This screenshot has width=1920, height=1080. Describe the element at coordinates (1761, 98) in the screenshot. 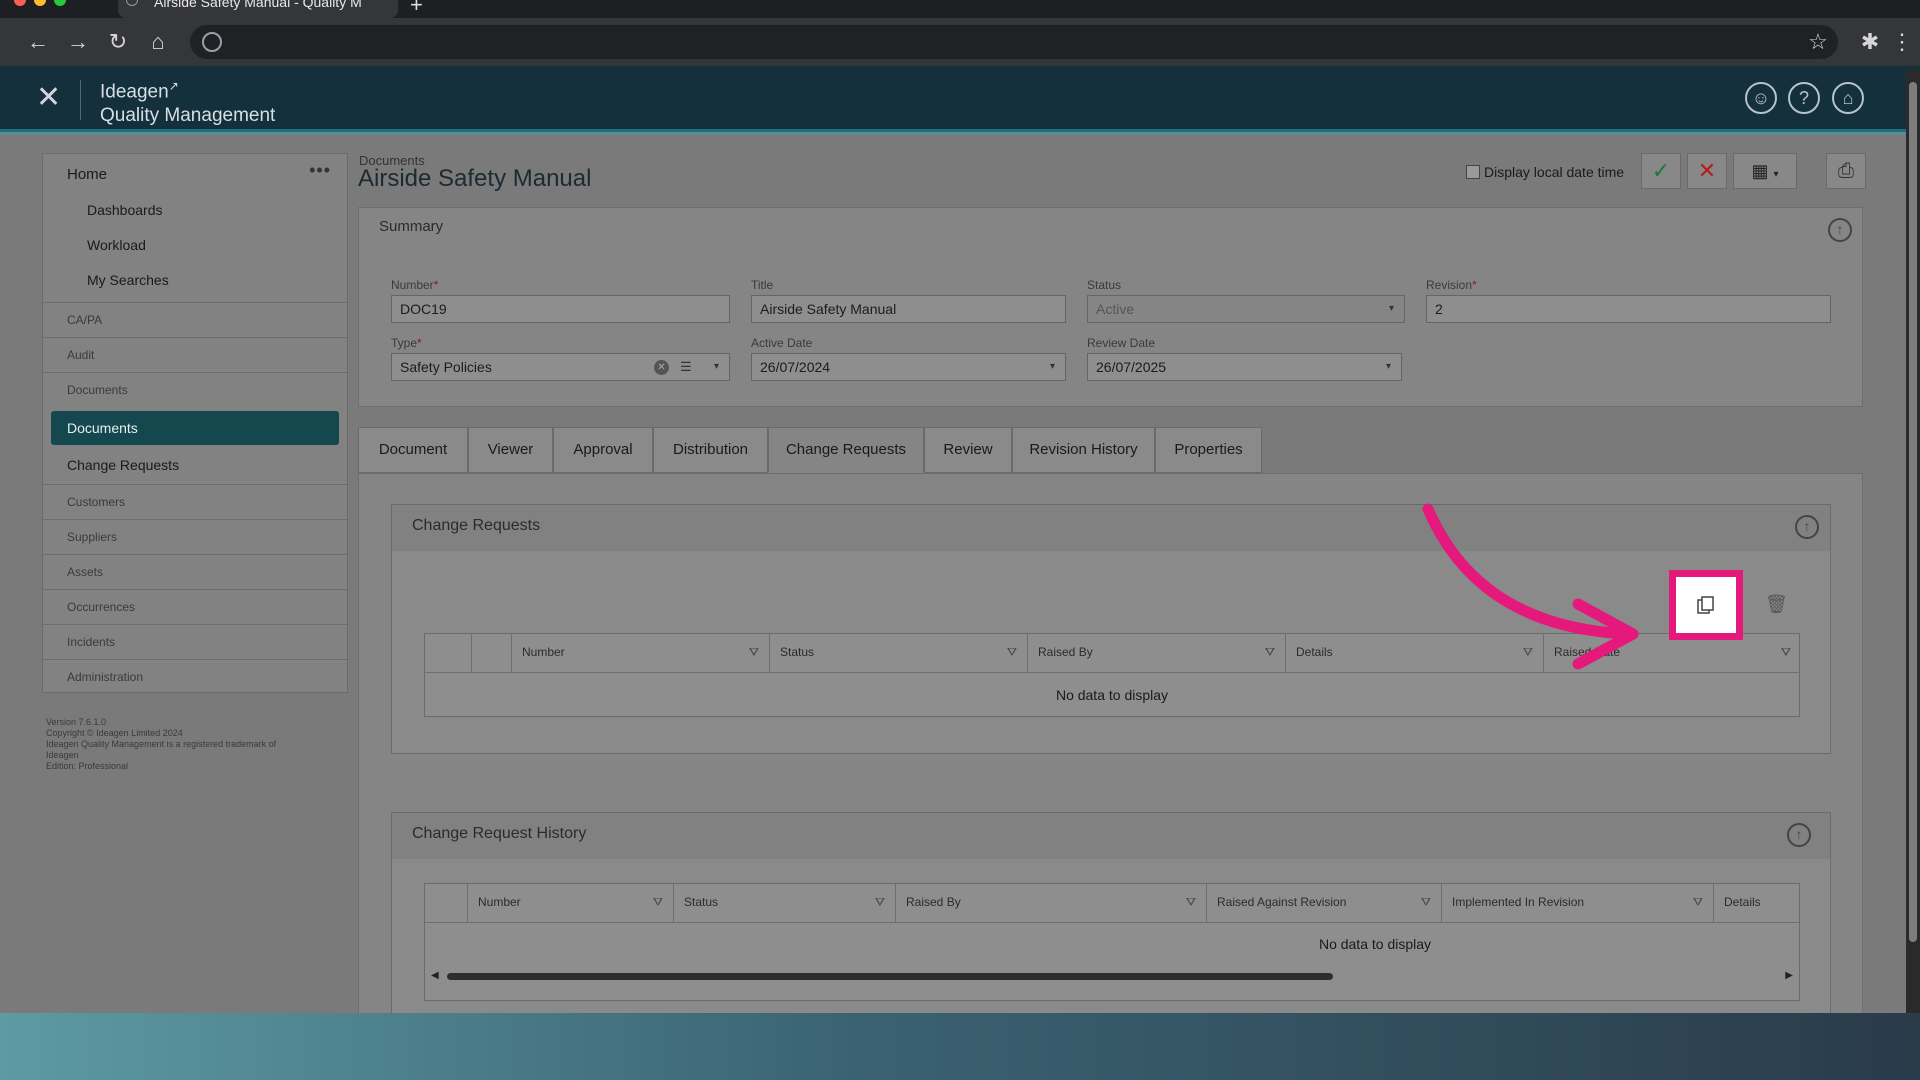

I see `user-profile-icon: ☺` at that location.